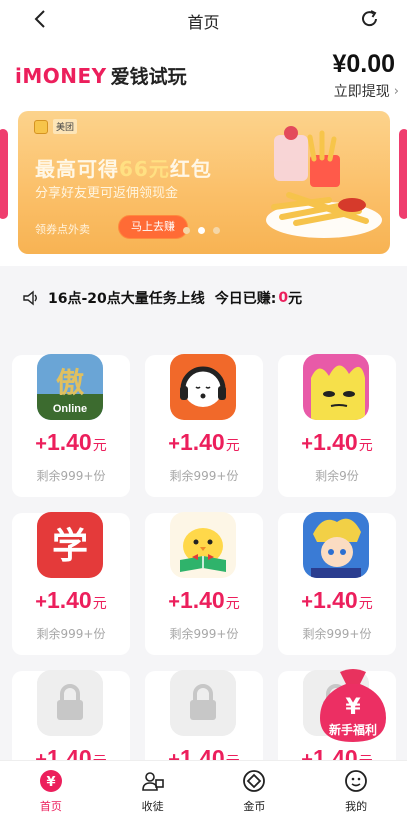  What do you see at coordinates (62, 229) in the screenshot?
I see `banner-coupon-label: 领券点外卖` at bounding box center [62, 229].